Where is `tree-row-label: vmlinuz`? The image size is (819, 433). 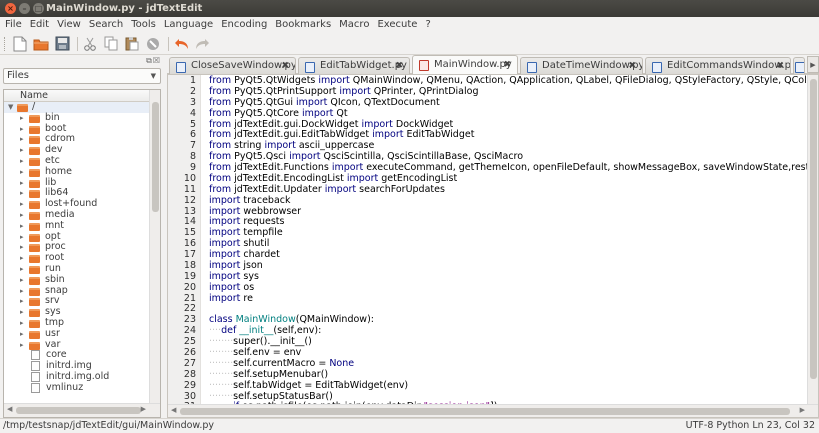 tree-row-label: vmlinuz is located at coordinates (65, 387).